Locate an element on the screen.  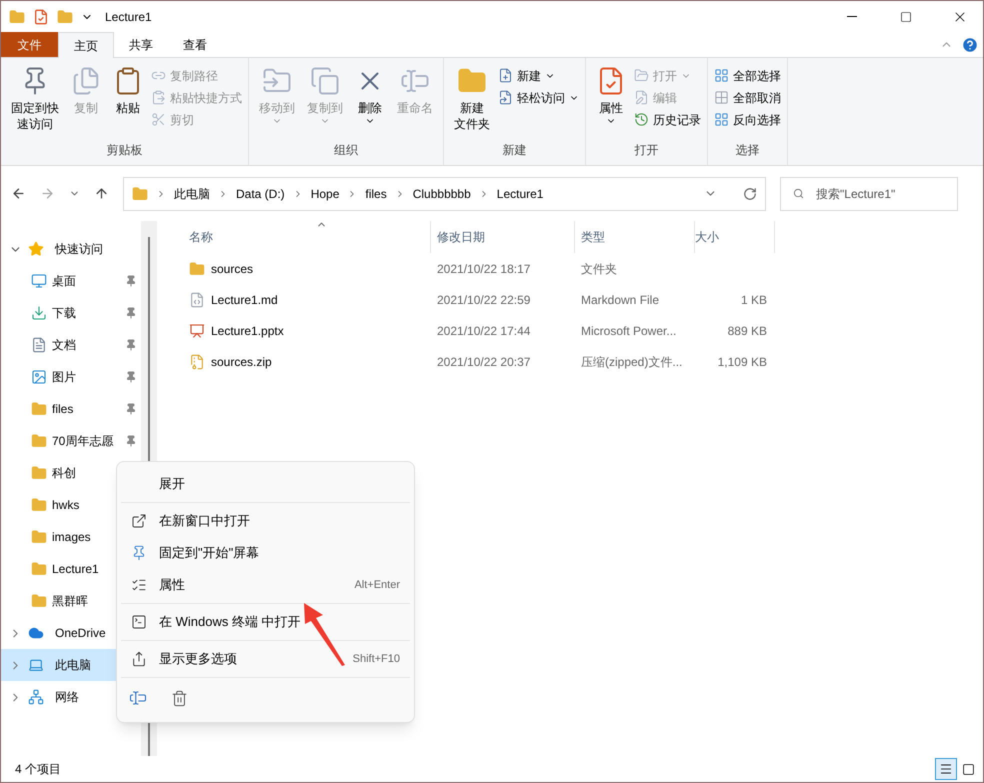
nav-item: 网络 is located at coordinates (71, 697).